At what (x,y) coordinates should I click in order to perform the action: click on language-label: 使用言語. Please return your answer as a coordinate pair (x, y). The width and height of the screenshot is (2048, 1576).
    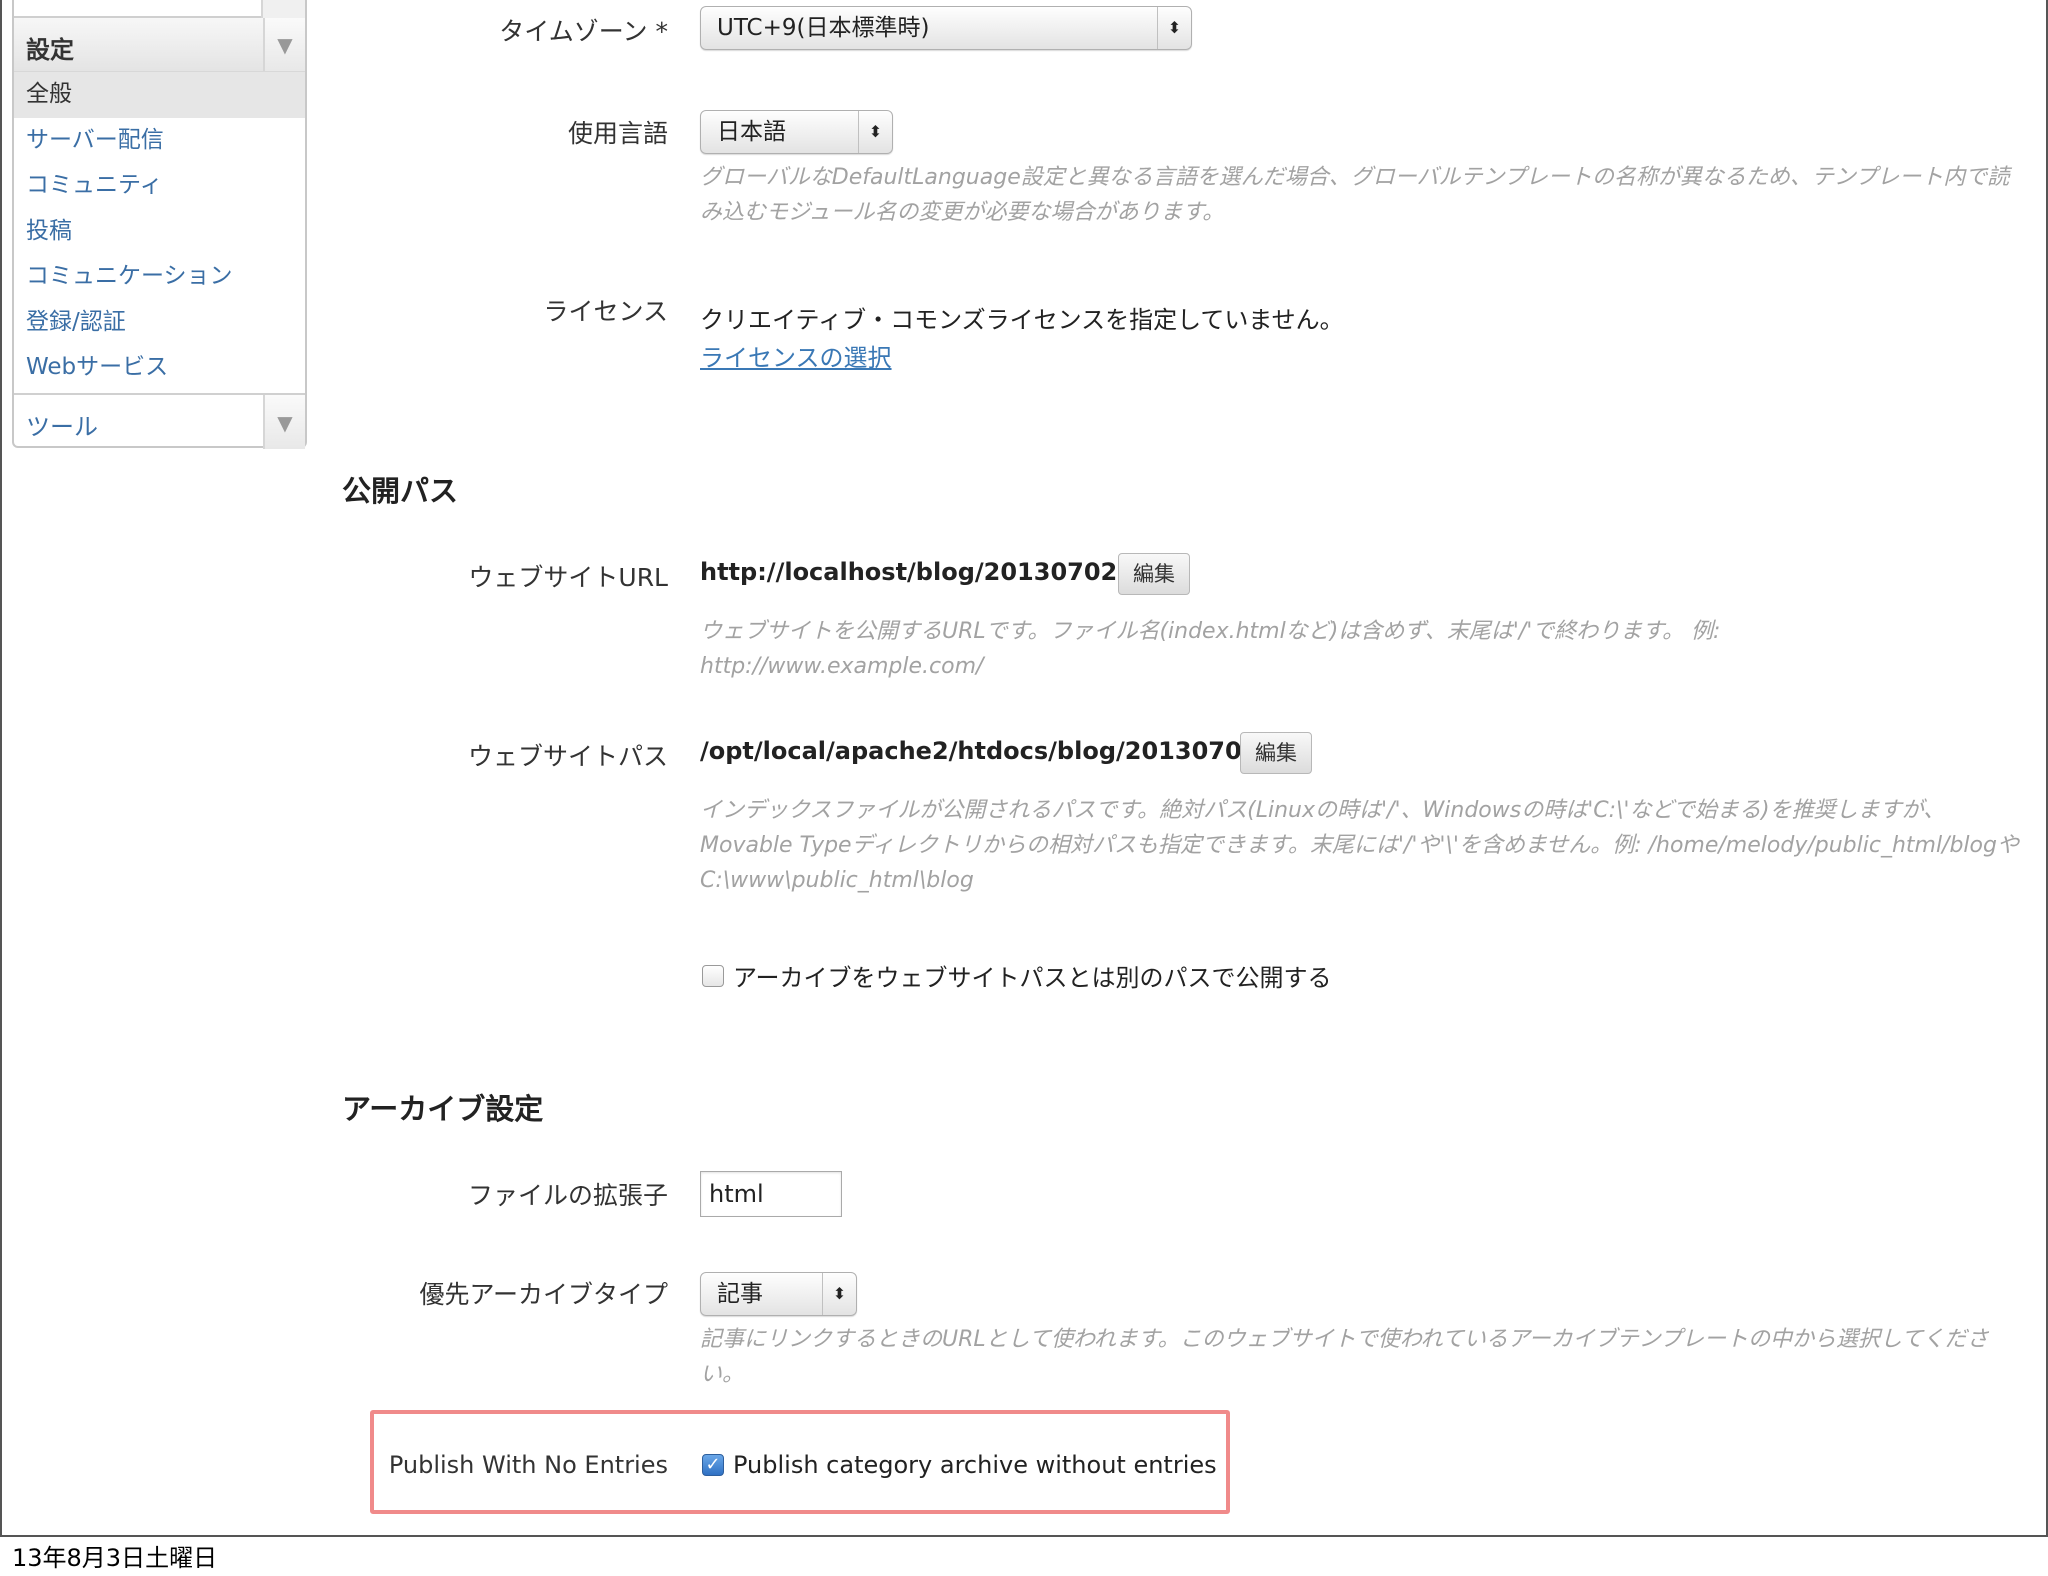
    Looking at the image, I should click on (617, 133).